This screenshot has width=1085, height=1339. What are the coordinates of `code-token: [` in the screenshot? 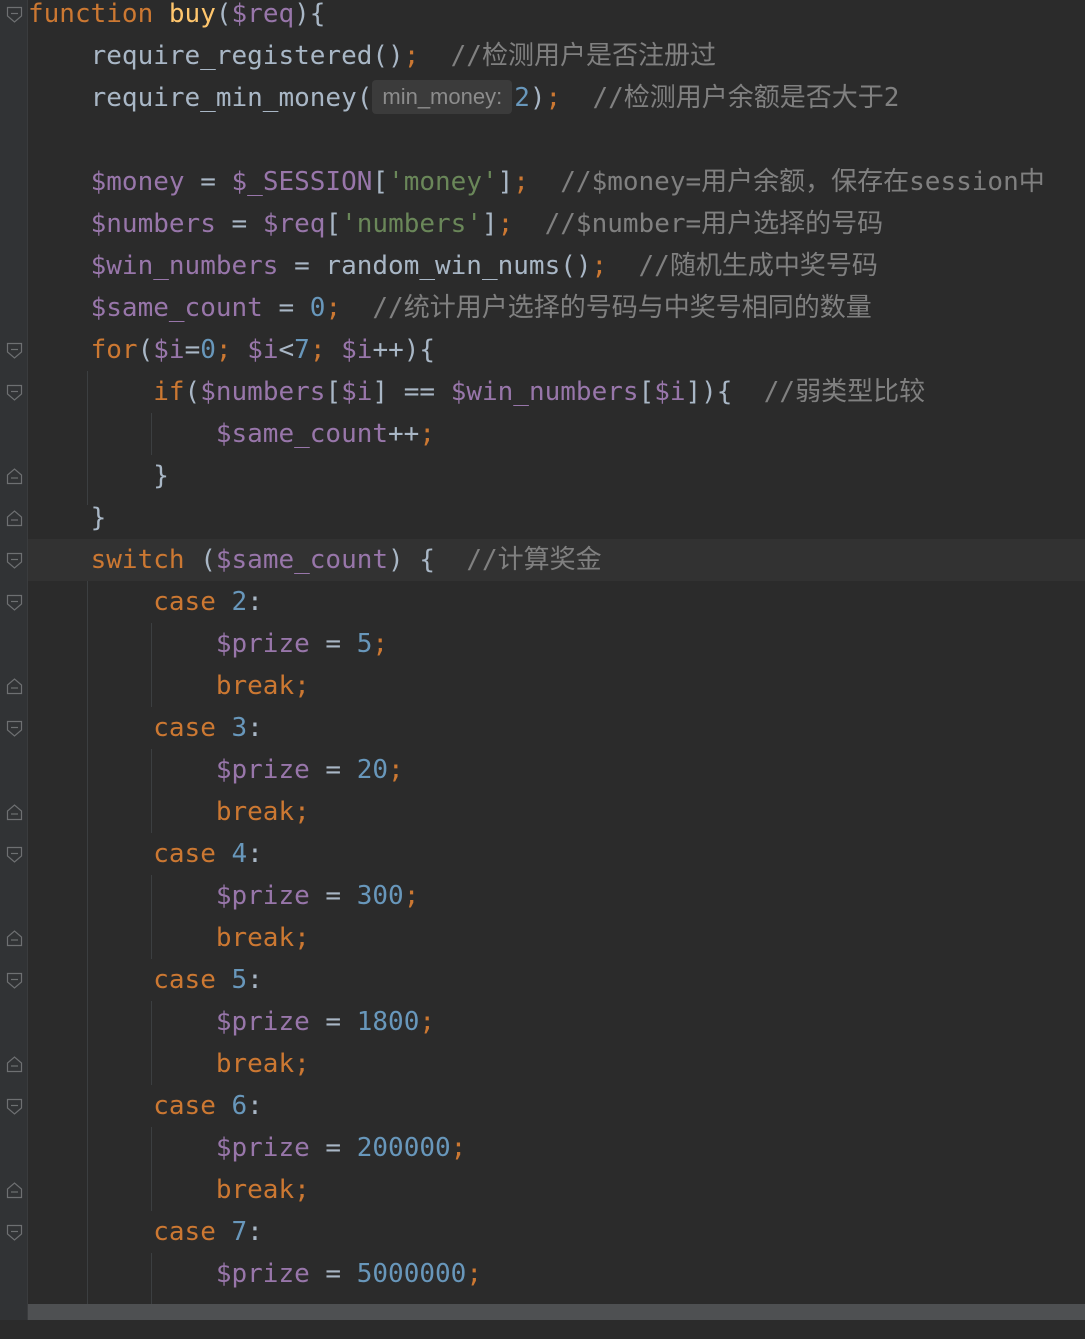 It's located at (646, 392).